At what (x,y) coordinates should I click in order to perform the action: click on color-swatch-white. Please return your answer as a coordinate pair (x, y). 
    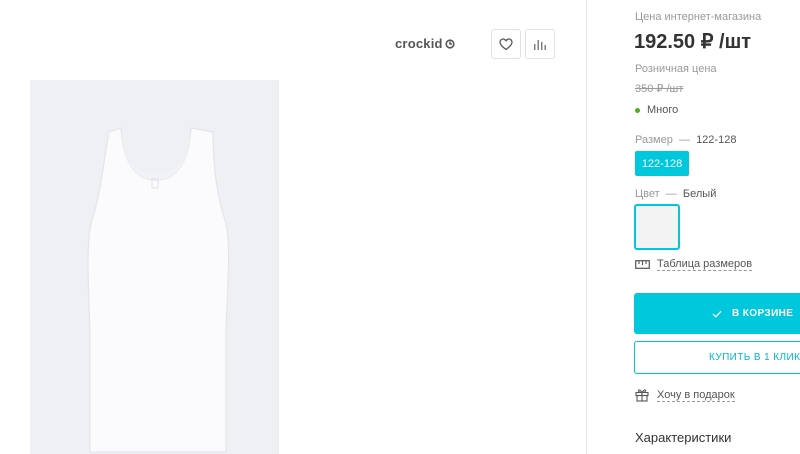
    Looking at the image, I should click on (657, 227).